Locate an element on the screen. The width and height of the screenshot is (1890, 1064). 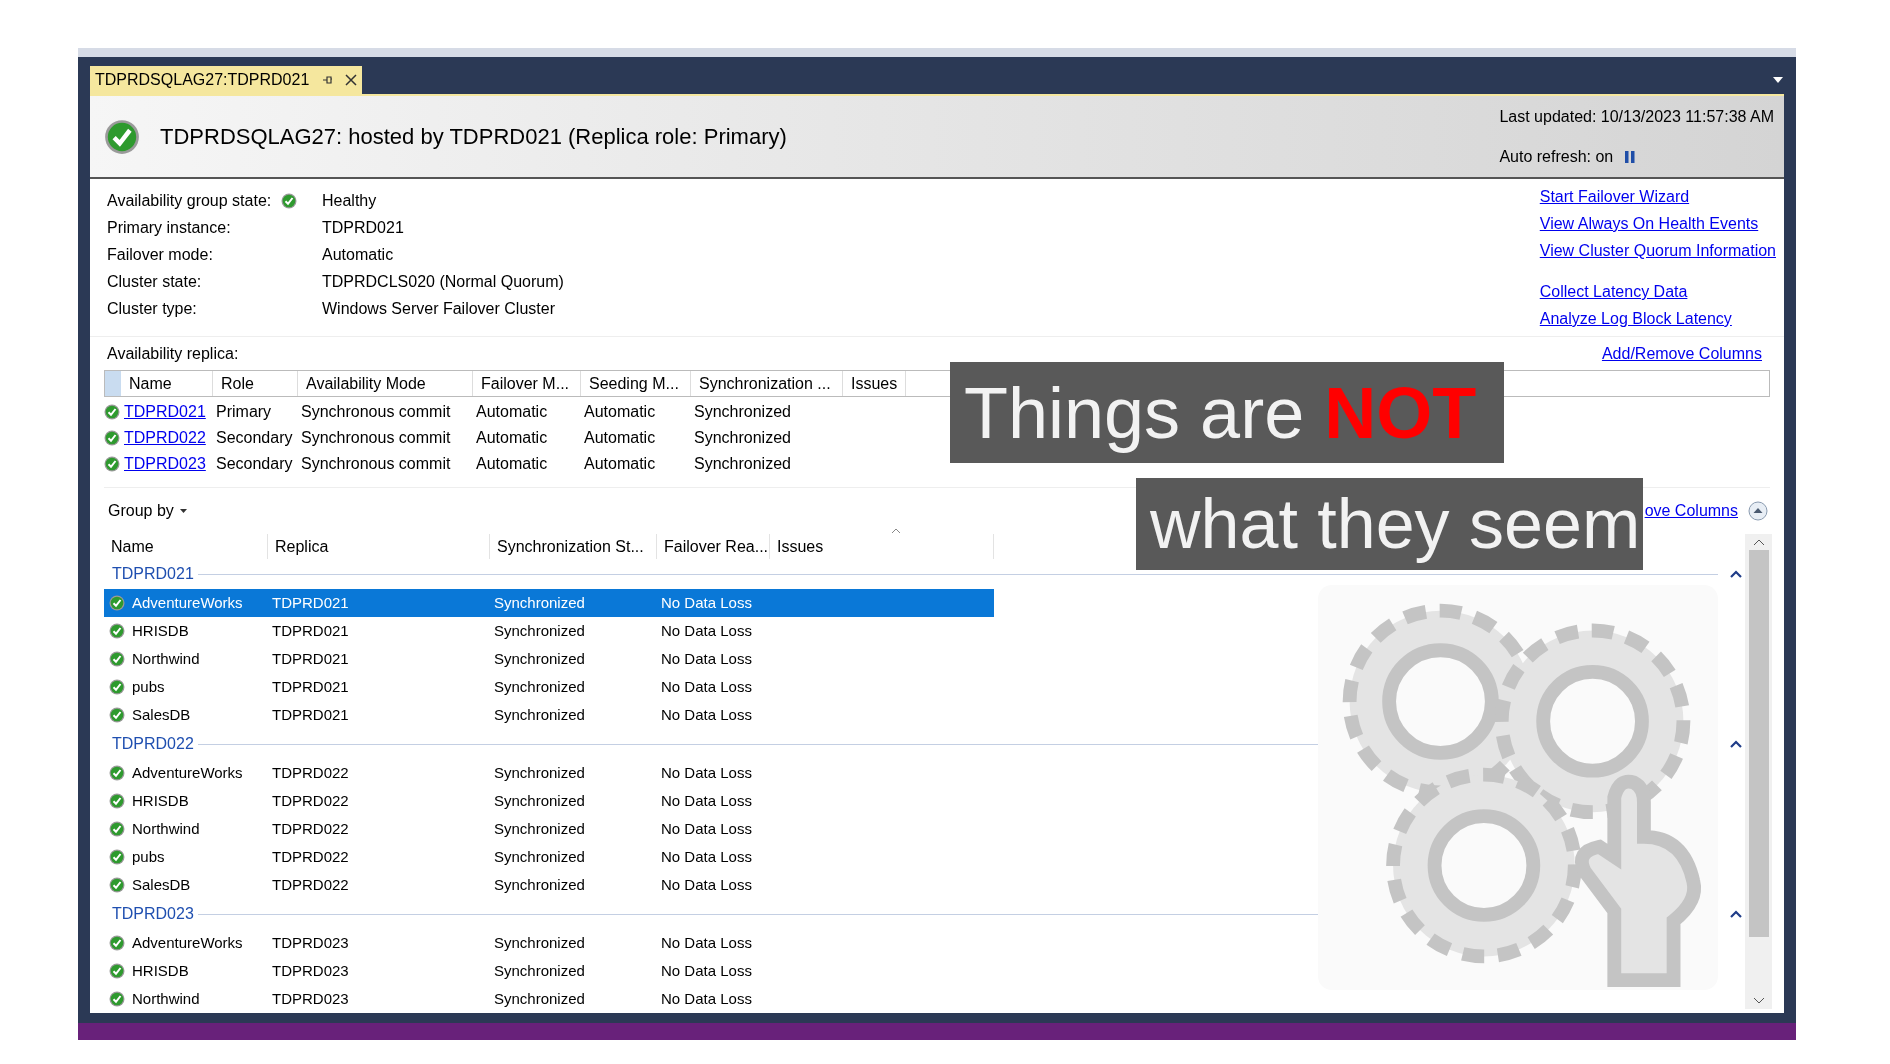
database-row: AdventureWorks TDPRD021 Synchronized No Data Loss is located at coordinates (549, 603).